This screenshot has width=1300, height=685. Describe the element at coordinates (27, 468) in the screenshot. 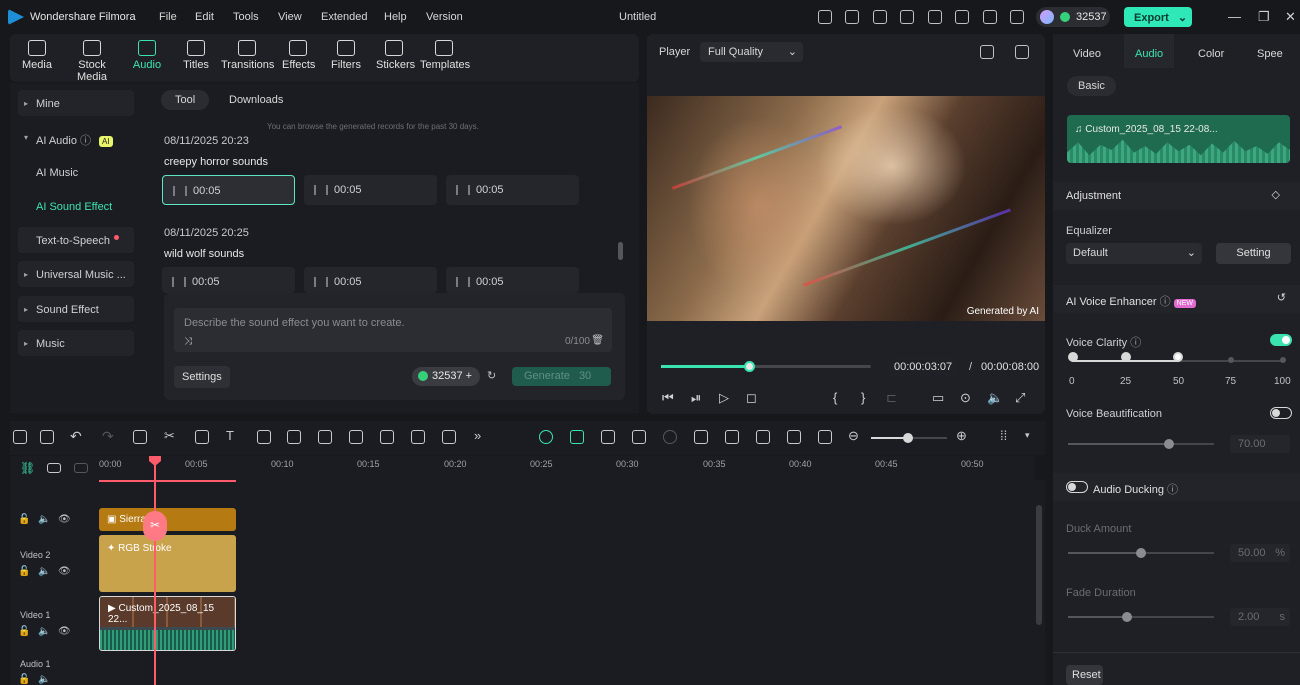

I see `link-tracks-icon: ⛓` at that location.